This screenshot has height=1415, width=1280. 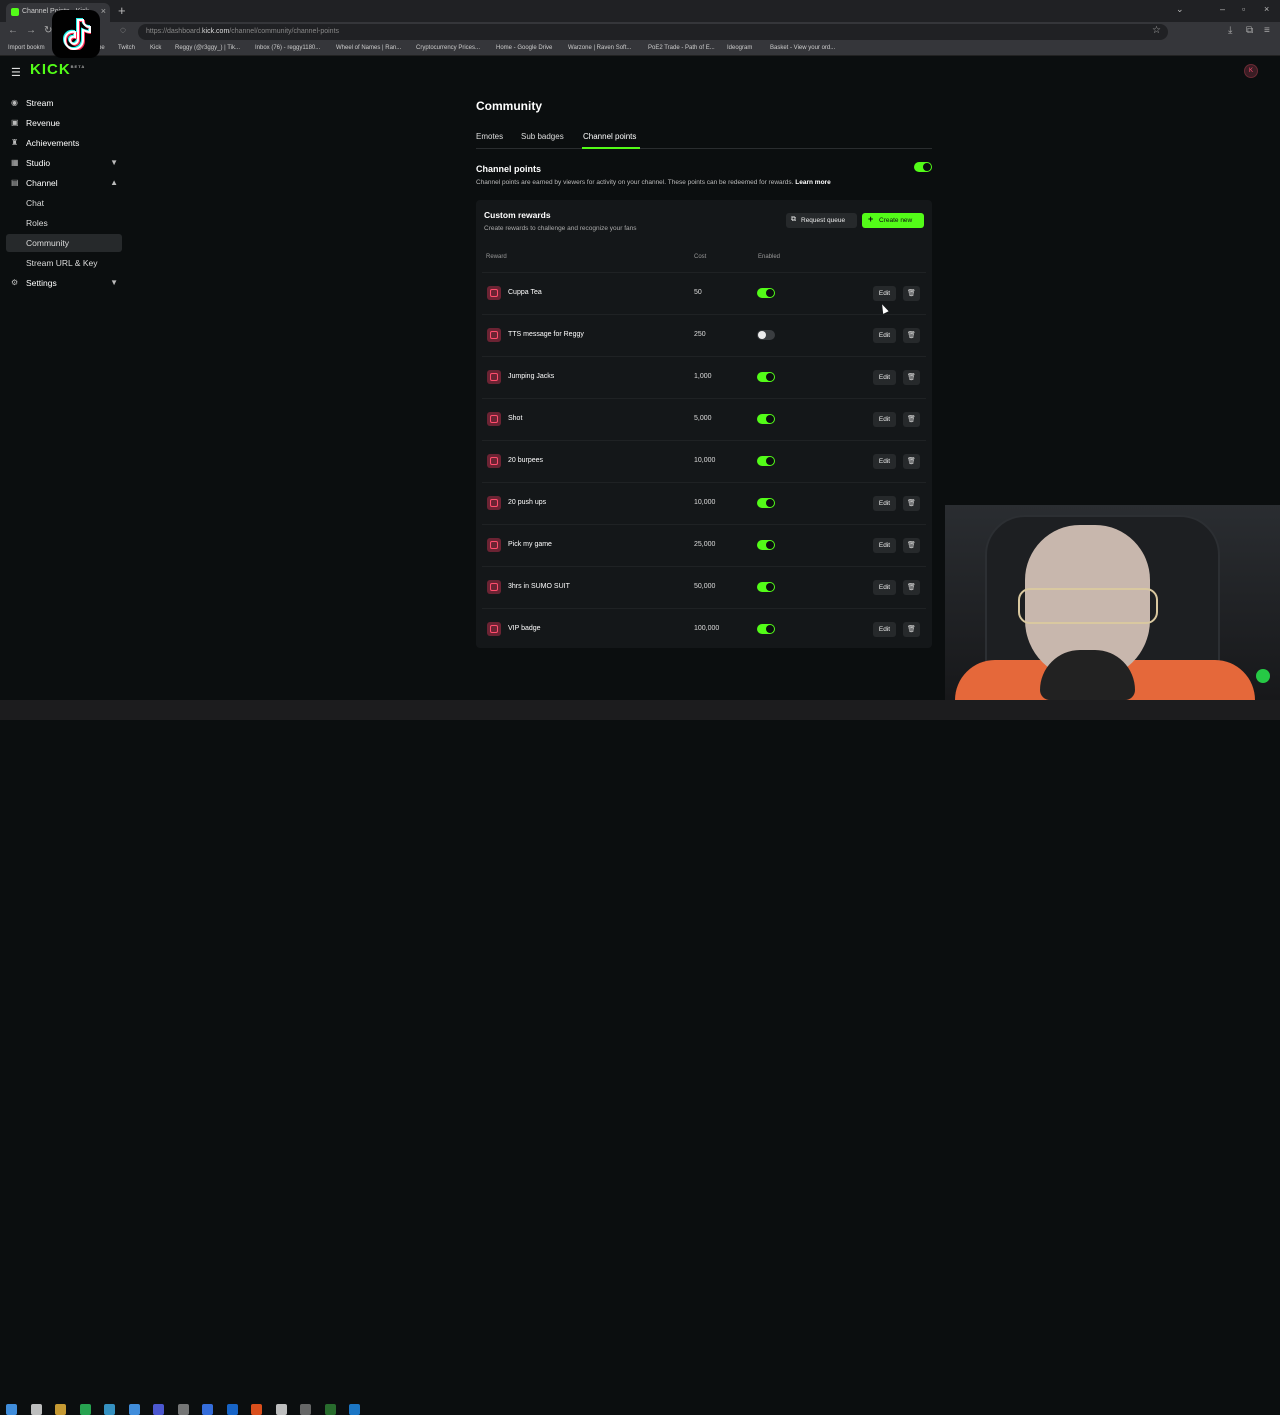 What do you see at coordinates (256, 1409) in the screenshot?
I see `firefox-icon` at bounding box center [256, 1409].